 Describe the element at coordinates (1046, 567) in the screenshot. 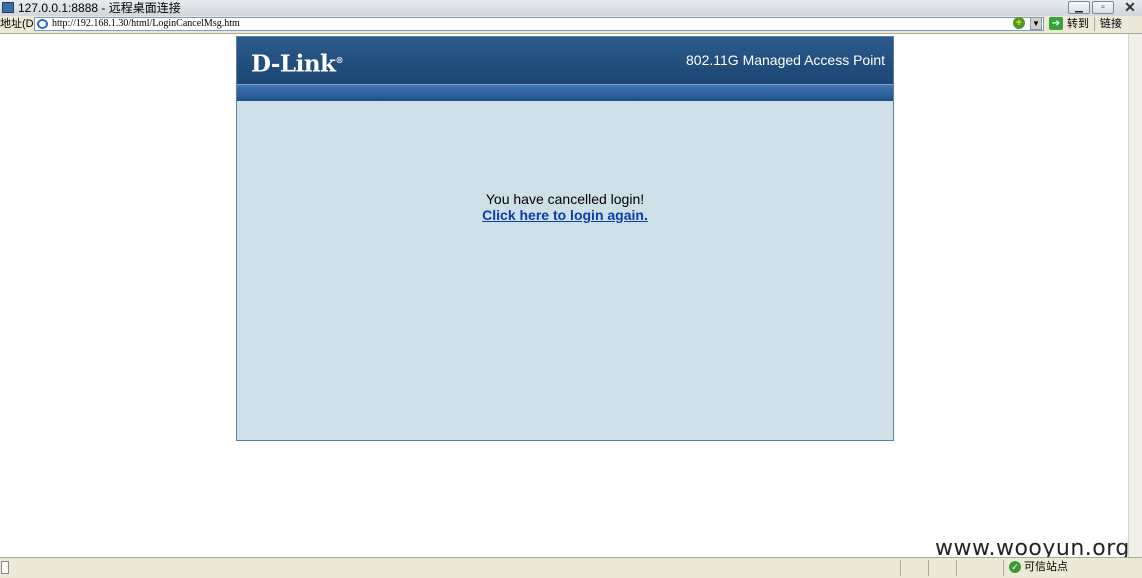

I see `security-zone-label: 可信站点` at that location.